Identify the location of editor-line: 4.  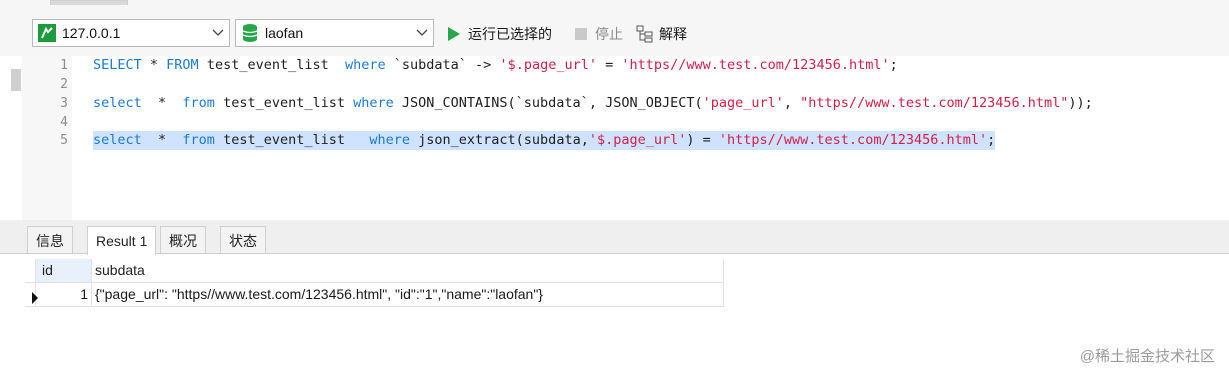
(622, 122).